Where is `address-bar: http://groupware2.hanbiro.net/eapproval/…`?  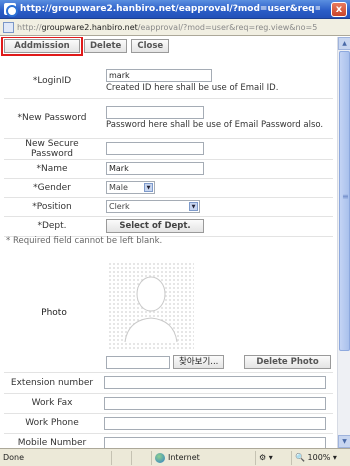
address-bar: http://groupware2.hanbiro.net/eapproval/… is located at coordinates (175, 27).